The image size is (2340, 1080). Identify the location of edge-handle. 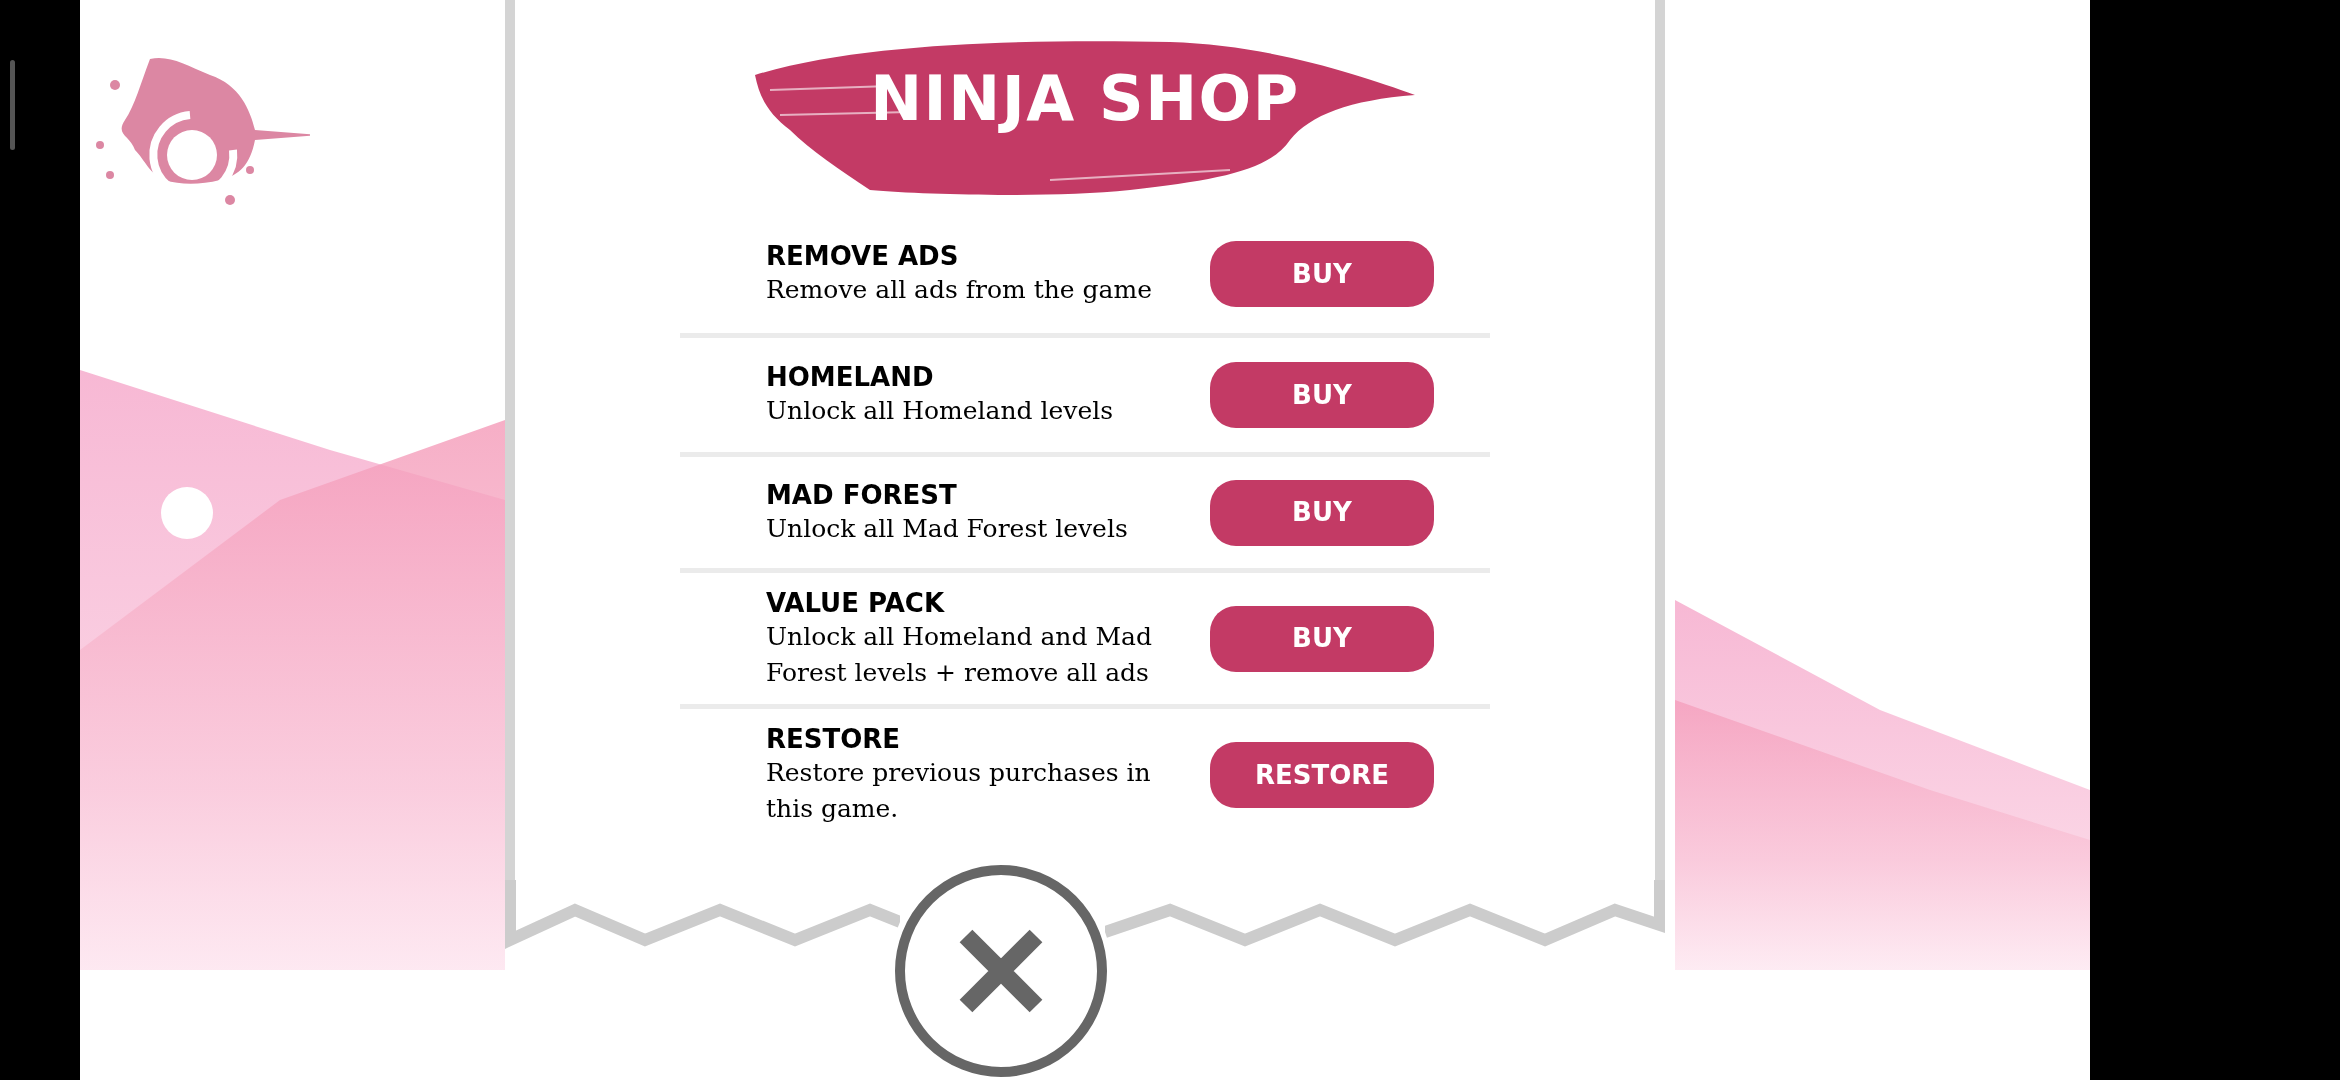
(12, 105).